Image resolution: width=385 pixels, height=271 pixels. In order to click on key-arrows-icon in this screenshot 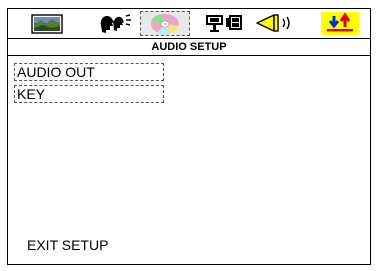, I will do `click(340, 22)`.